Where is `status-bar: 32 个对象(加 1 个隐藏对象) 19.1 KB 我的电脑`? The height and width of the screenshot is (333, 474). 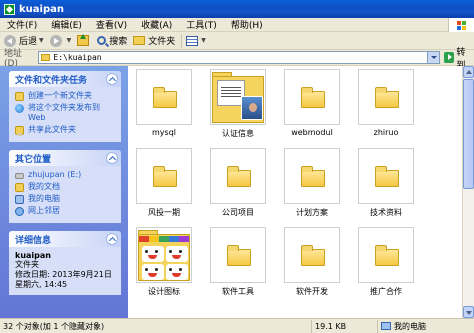 status-bar: 32 个对象(加 1 个隐藏对象) 19.1 KB 我的电脑 is located at coordinates (237, 325).